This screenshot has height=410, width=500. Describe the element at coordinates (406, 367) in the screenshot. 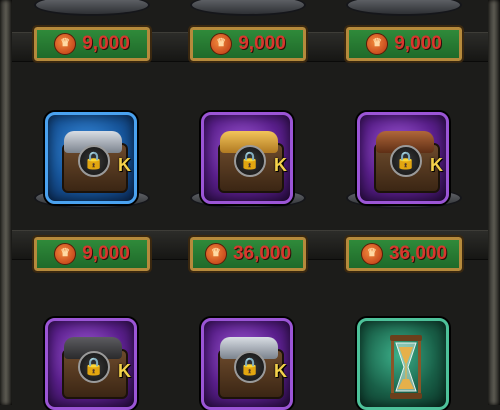

I see `hourglass-icon` at that location.